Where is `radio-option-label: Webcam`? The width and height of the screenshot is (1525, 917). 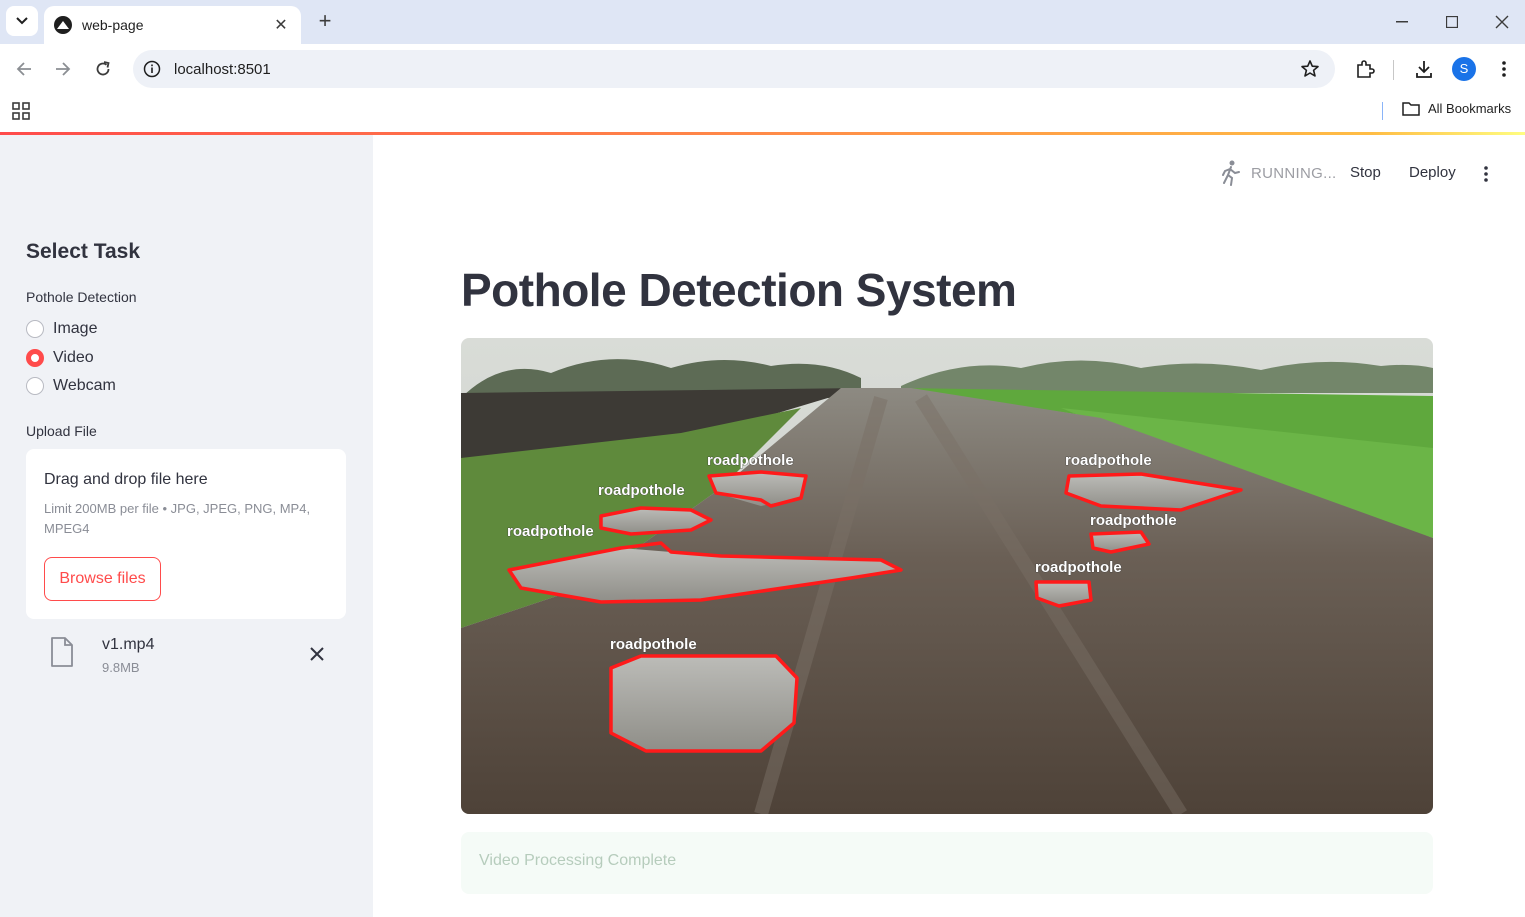
radio-option-label: Webcam is located at coordinates (84, 385).